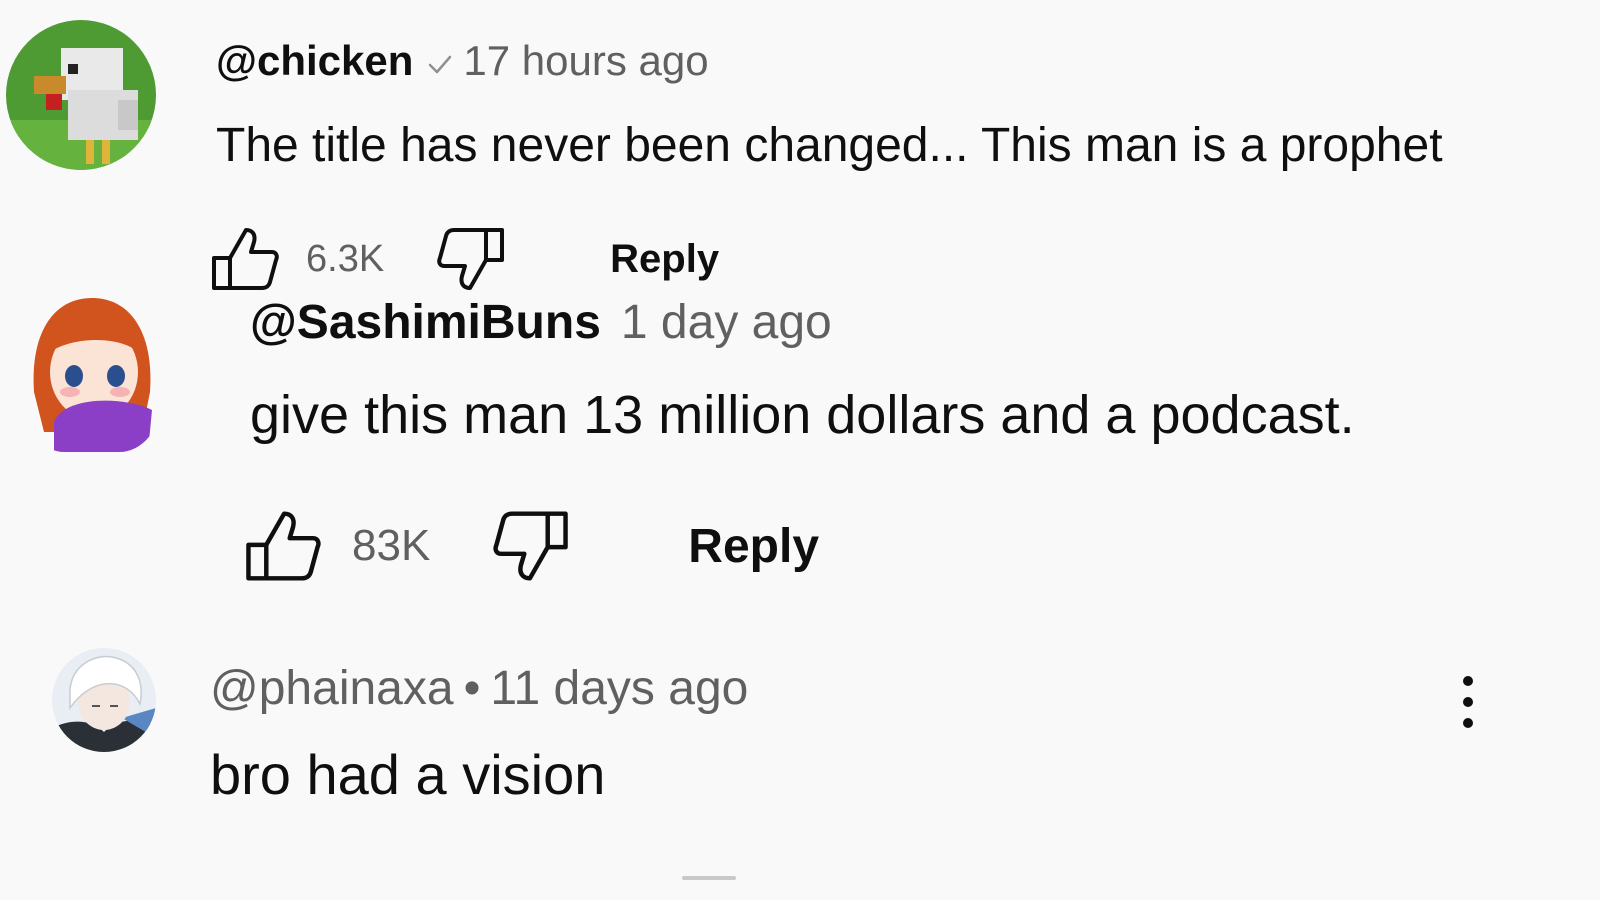 This screenshot has width=1600, height=900. Describe the element at coordinates (425, 322) in the screenshot. I see `comment-author: @SashimiBuns` at that location.